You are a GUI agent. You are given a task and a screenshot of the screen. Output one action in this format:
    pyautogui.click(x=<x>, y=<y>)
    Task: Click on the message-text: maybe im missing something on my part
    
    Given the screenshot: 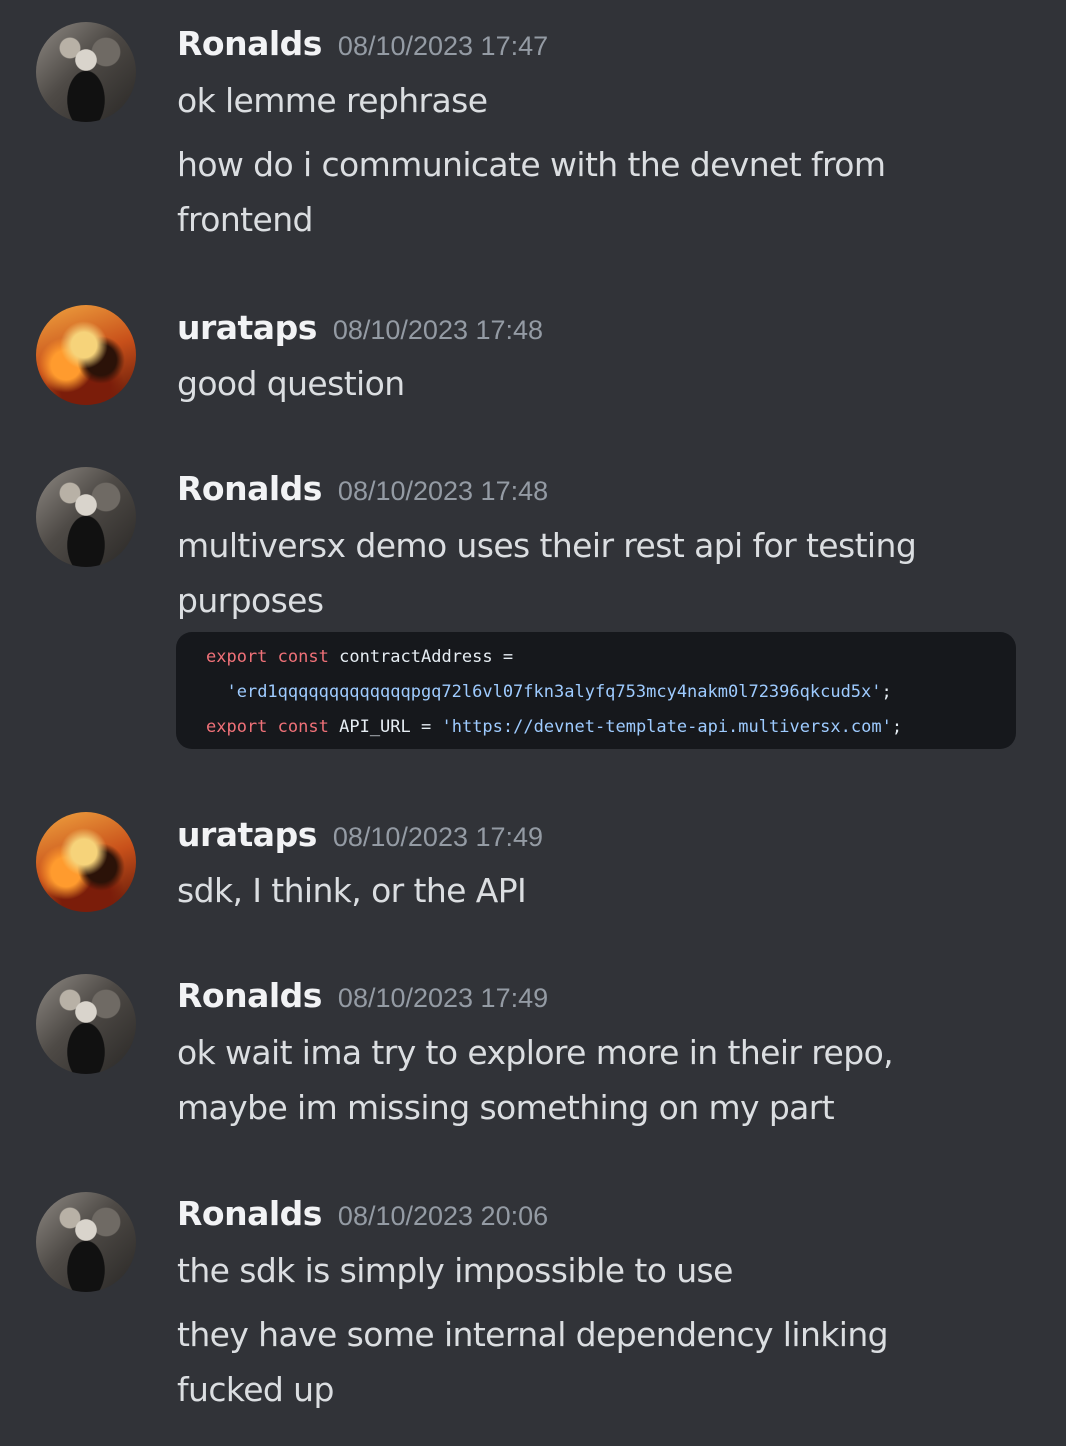 What is the action you would take?
    pyautogui.click(x=506, y=1107)
    